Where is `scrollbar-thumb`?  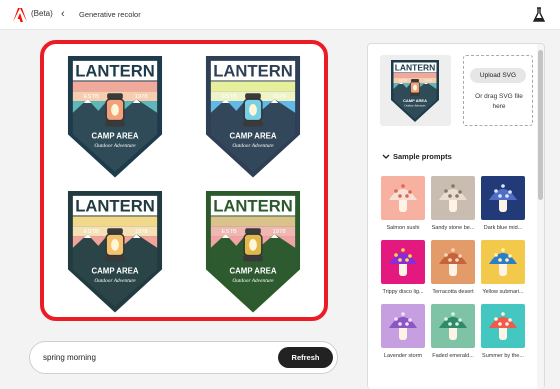 scrollbar-thumb is located at coordinates (540, 125).